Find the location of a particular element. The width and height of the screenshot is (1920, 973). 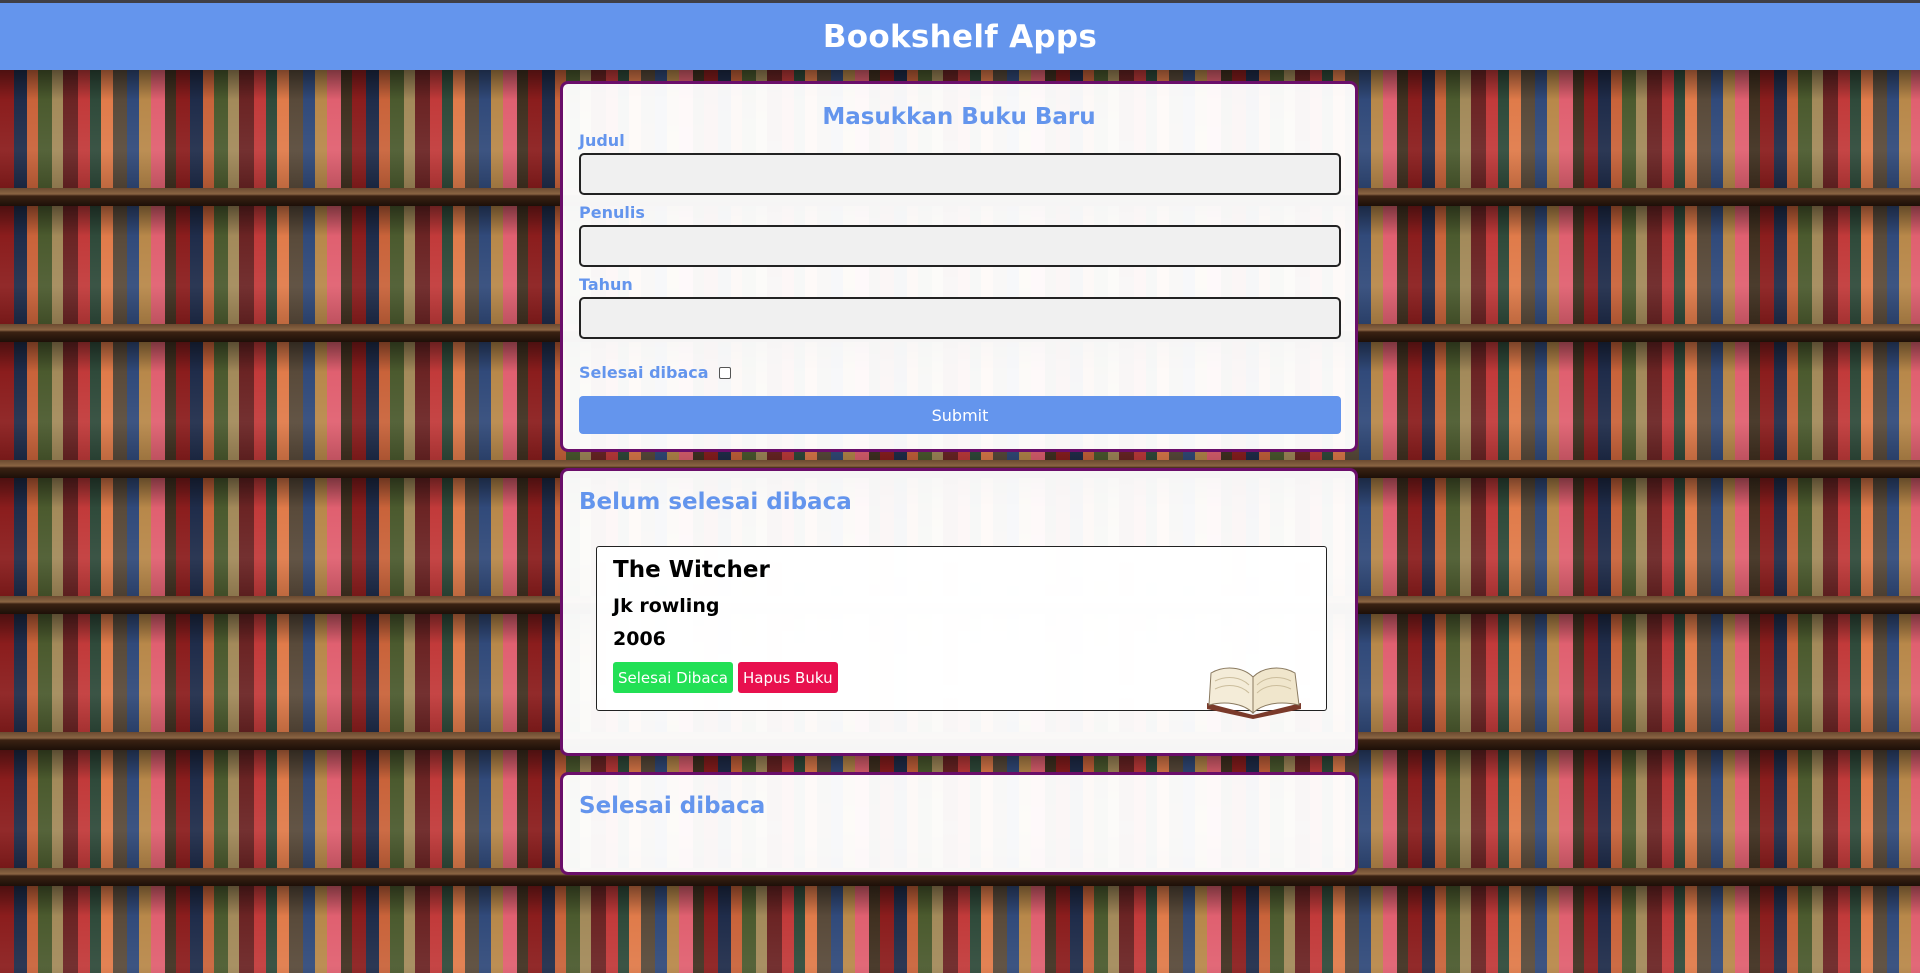

incomplete-section-title: Belum selesai dibaca is located at coordinates (715, 502).